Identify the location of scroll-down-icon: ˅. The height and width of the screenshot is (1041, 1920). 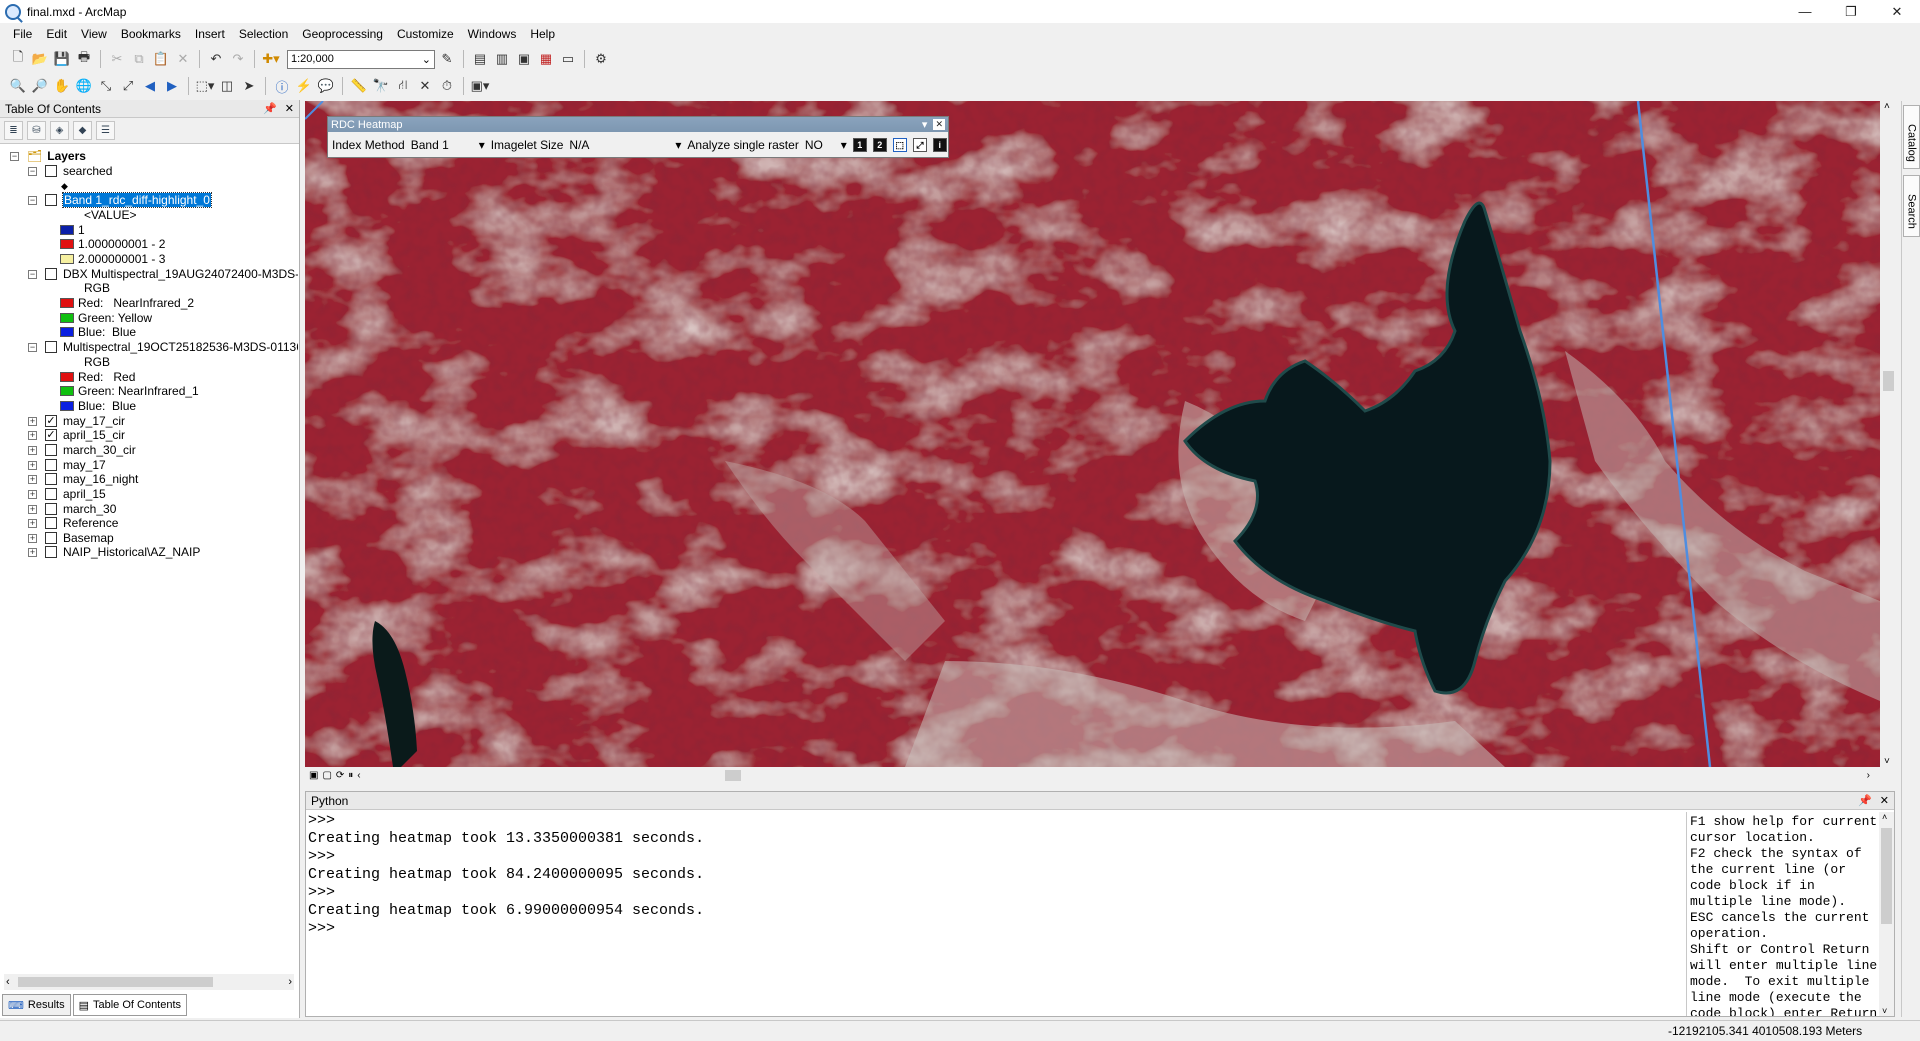
(1887, 761).